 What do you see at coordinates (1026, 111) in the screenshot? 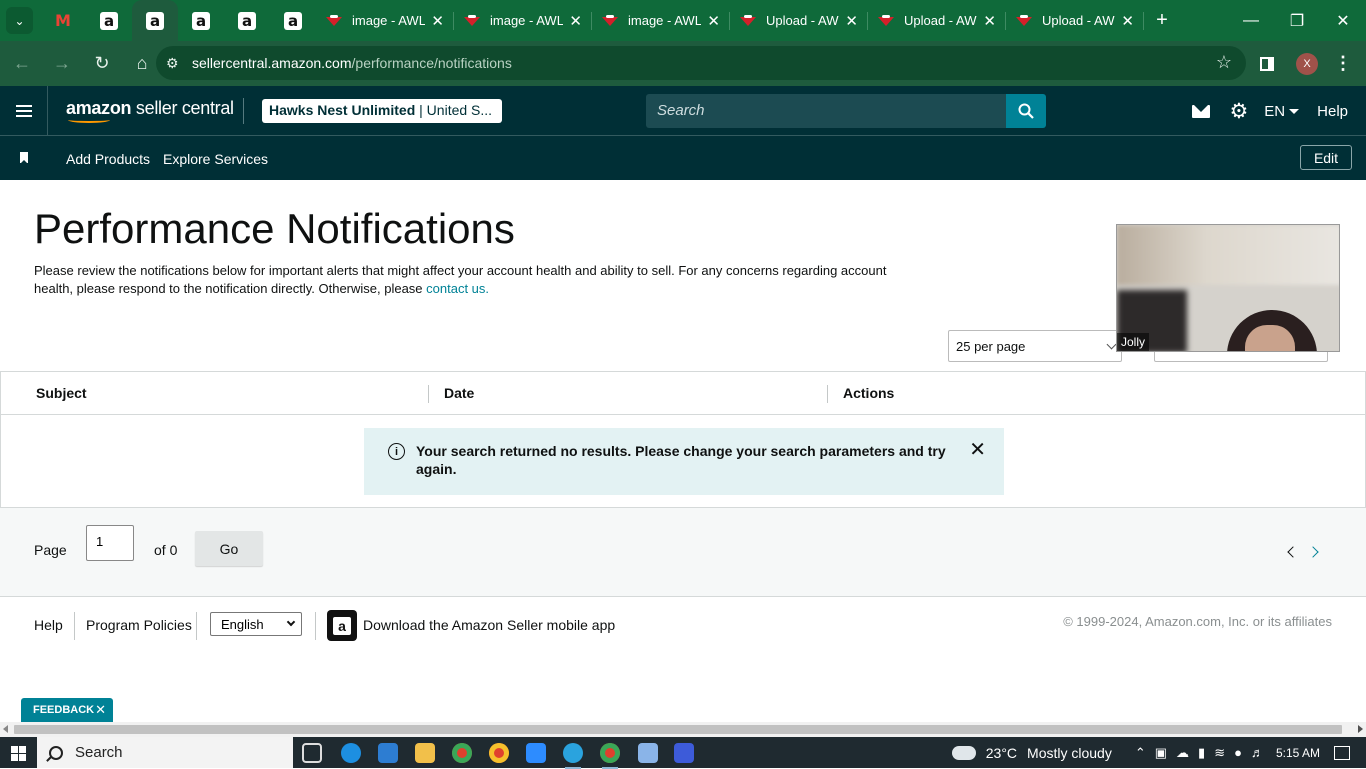
I see `search-button` at bounding box center [1026, 111].